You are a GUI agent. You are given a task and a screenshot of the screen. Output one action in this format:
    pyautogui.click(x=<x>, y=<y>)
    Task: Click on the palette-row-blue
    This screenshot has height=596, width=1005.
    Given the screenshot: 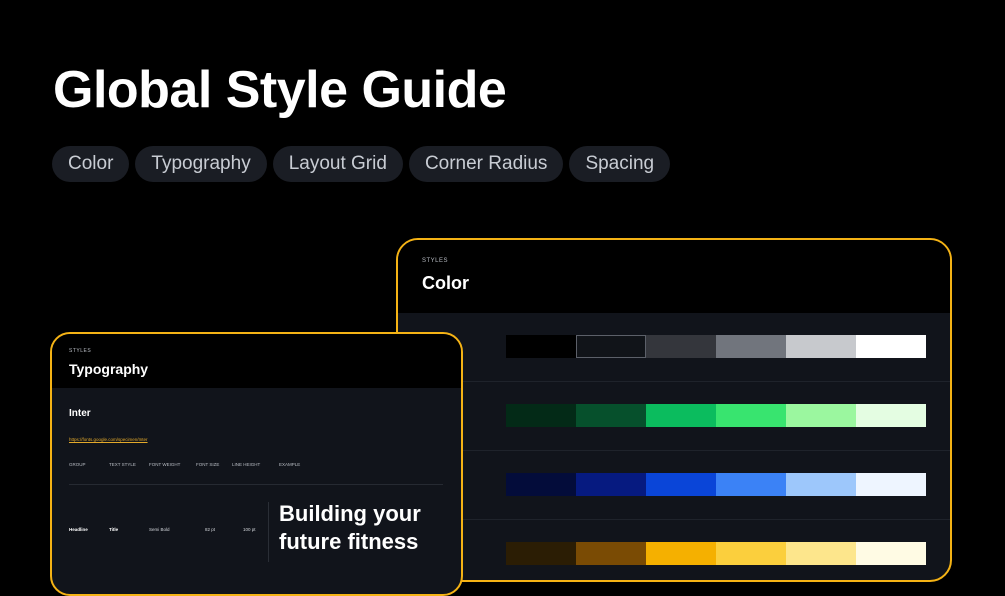 What is the action you would take?
    pyautogui.click(x=674, y=485)
    